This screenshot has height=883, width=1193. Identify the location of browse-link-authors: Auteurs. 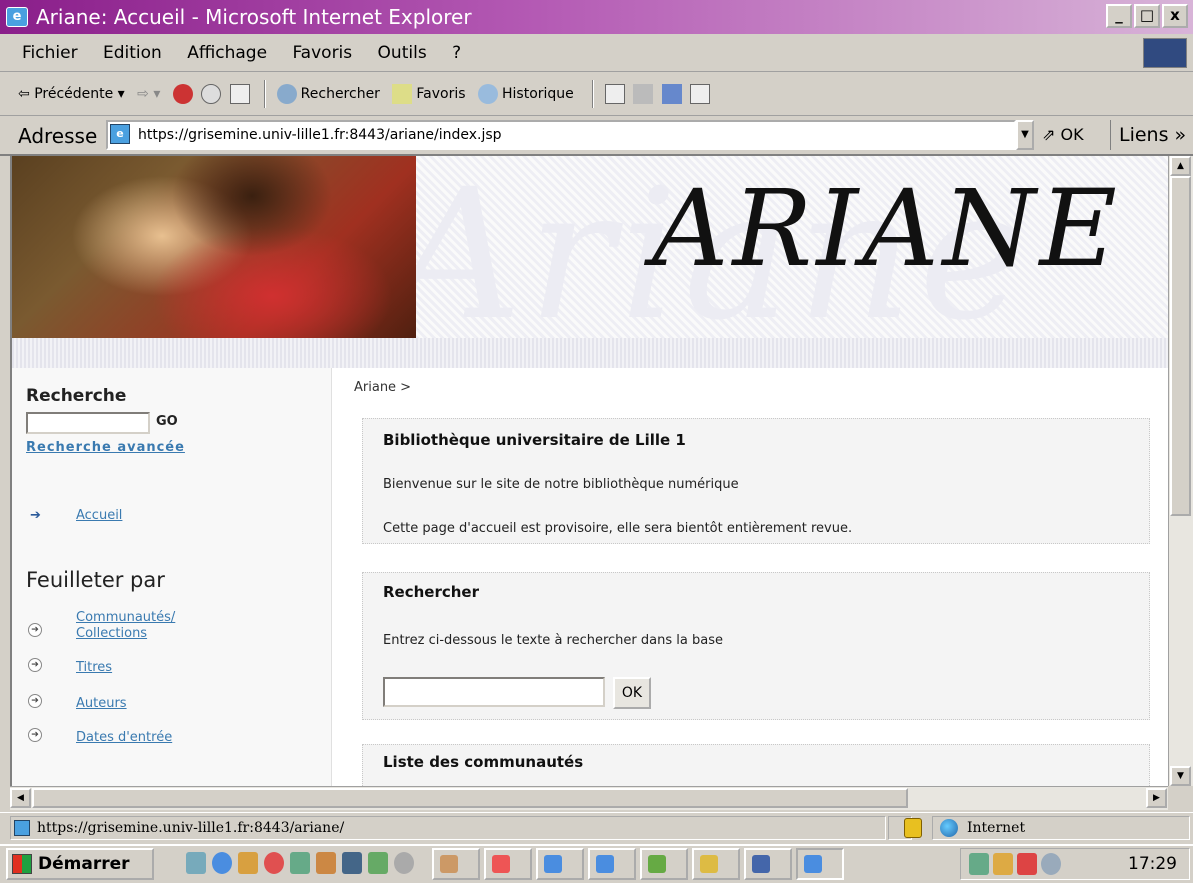
(101, 704).